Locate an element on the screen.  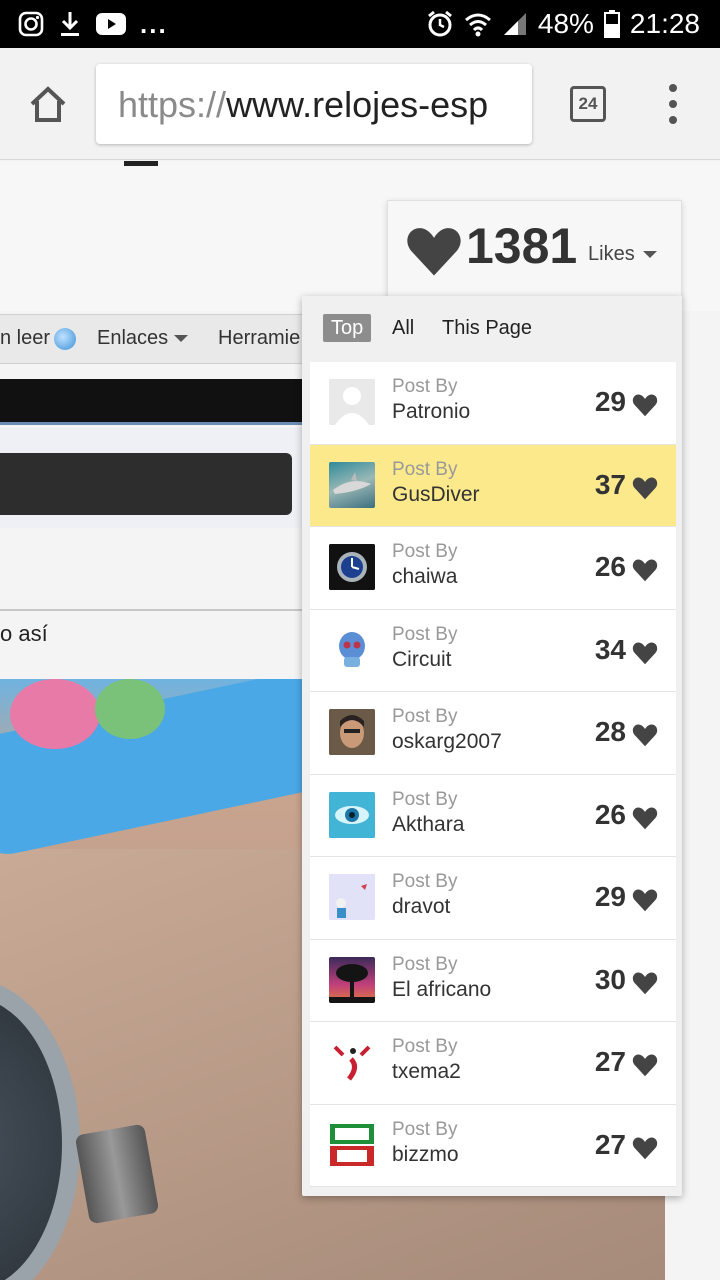
alarm-icon is located at coordinates (440, 24).